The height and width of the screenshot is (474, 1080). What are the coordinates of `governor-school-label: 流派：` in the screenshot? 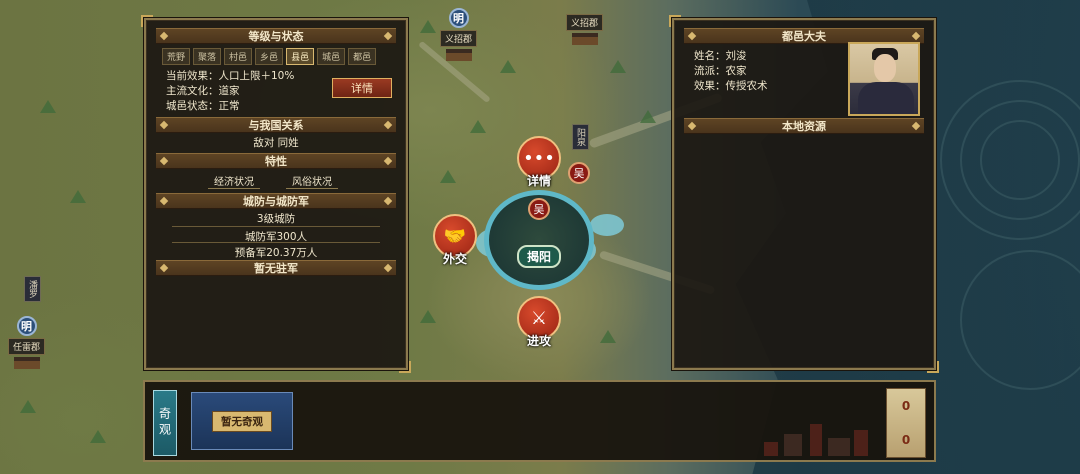 It's located at (710, 71).